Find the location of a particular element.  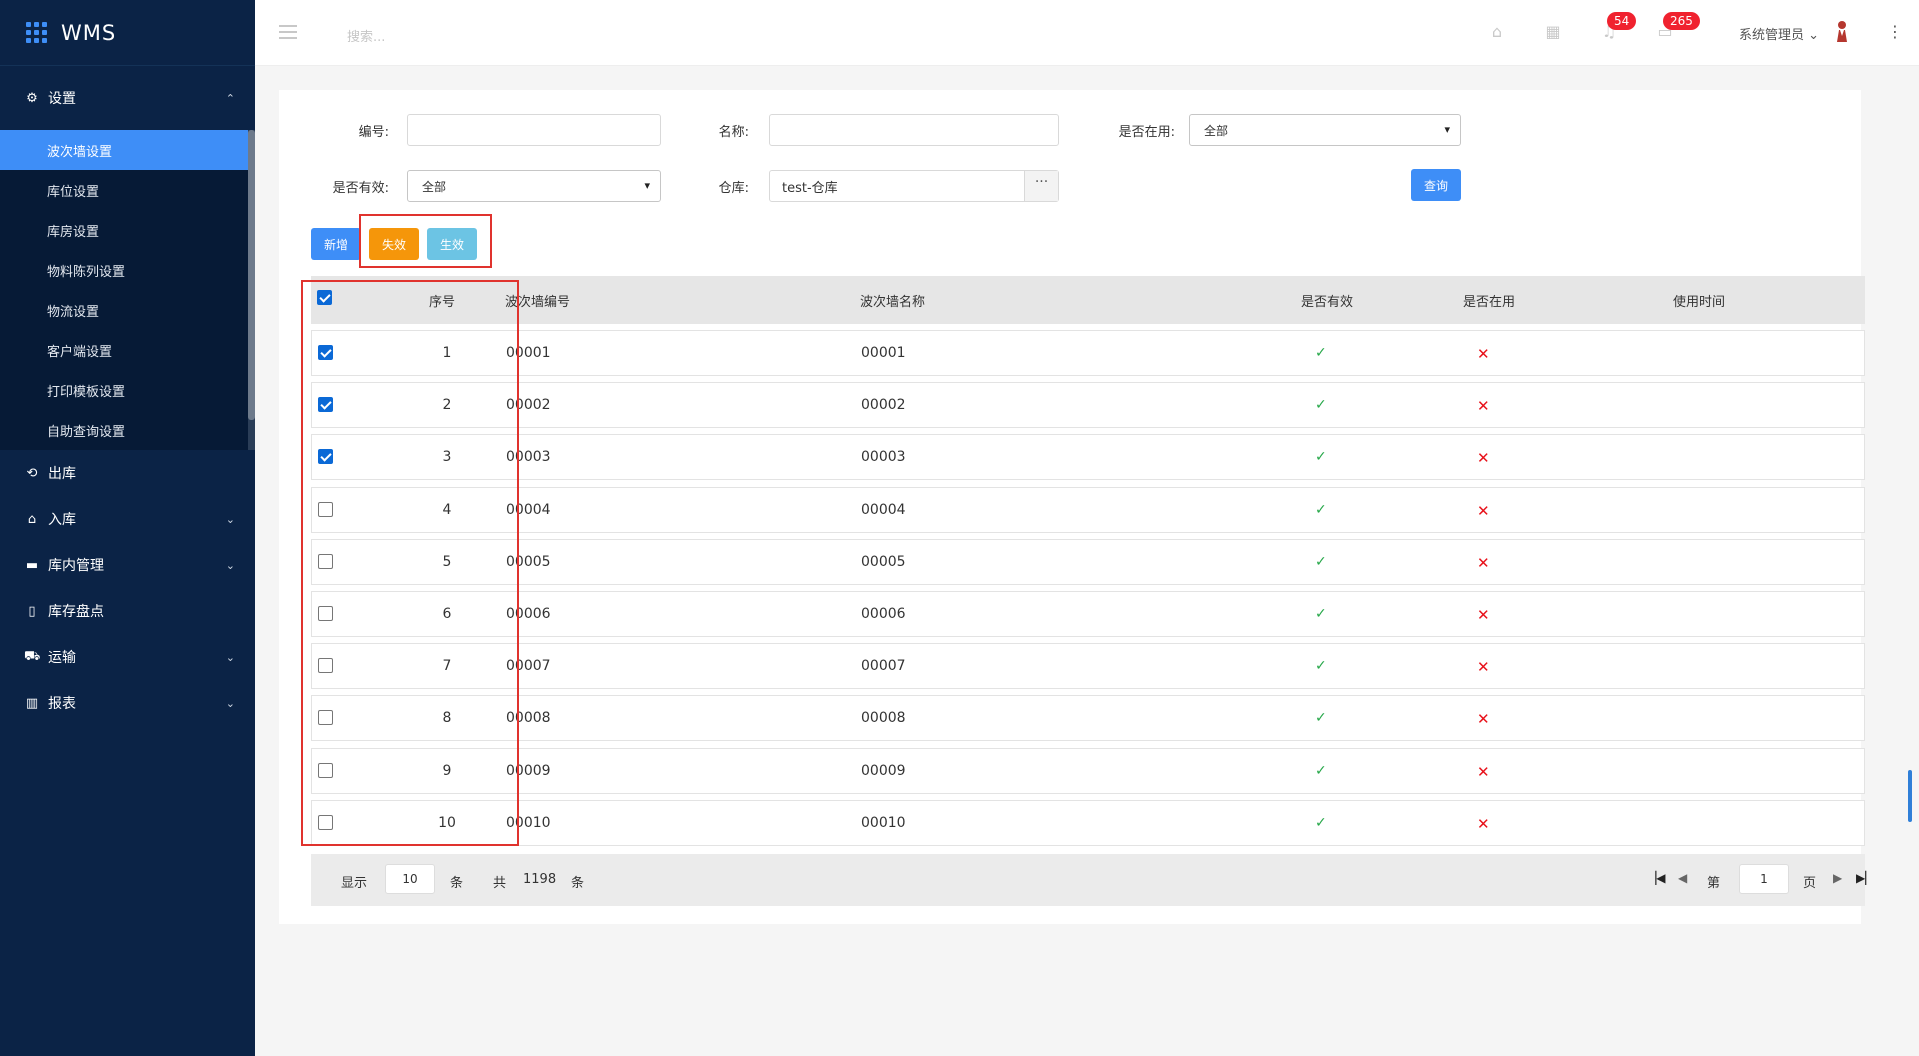

name-input is located at coordinates (914, 130).